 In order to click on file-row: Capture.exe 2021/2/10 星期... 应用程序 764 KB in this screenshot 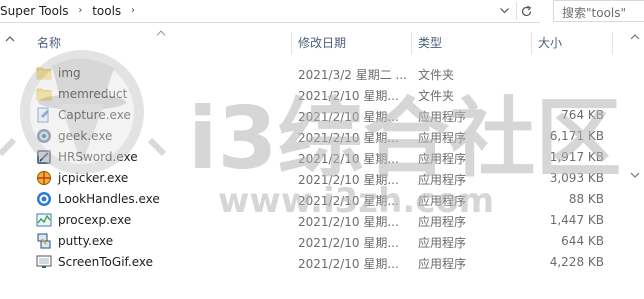, I will do `click(323, 115)`.